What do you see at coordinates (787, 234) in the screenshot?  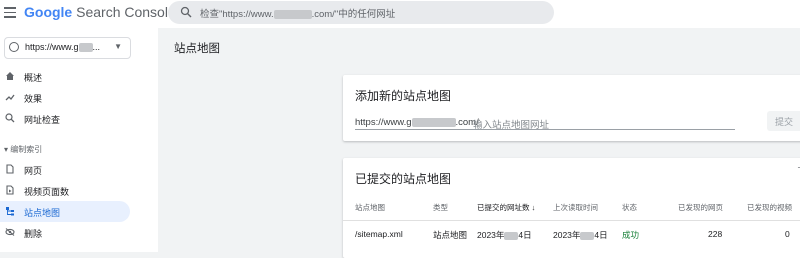 I see `cell-discovered-videos: 0` at bounding box center [787, 234].